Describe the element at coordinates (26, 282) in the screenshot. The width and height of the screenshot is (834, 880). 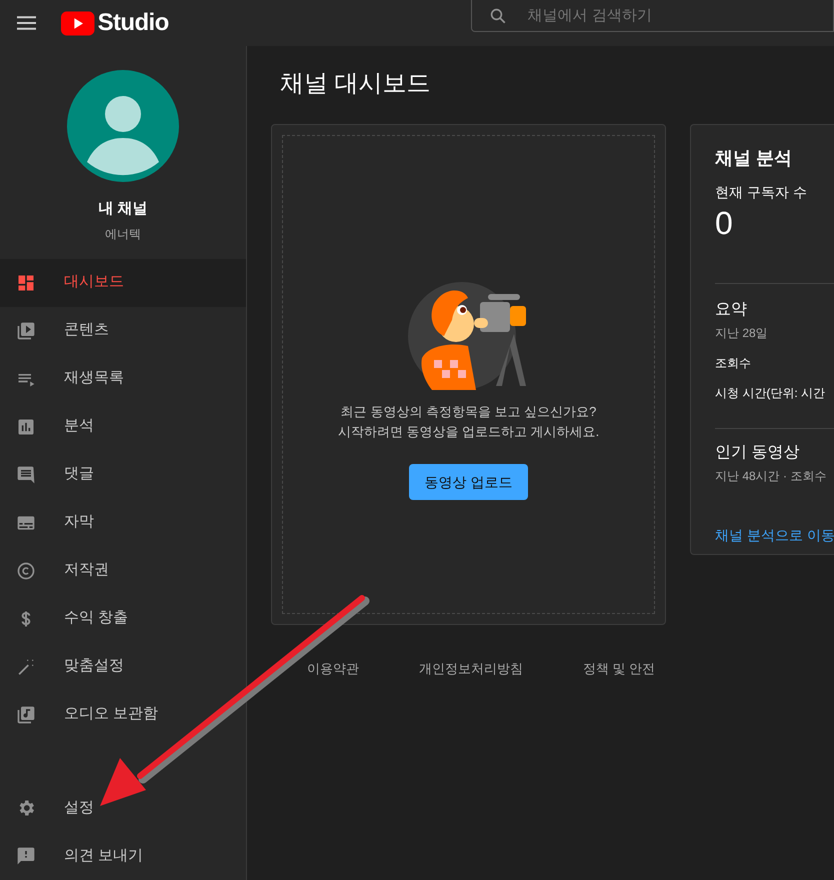
I see `dashboard-icon` at that location.